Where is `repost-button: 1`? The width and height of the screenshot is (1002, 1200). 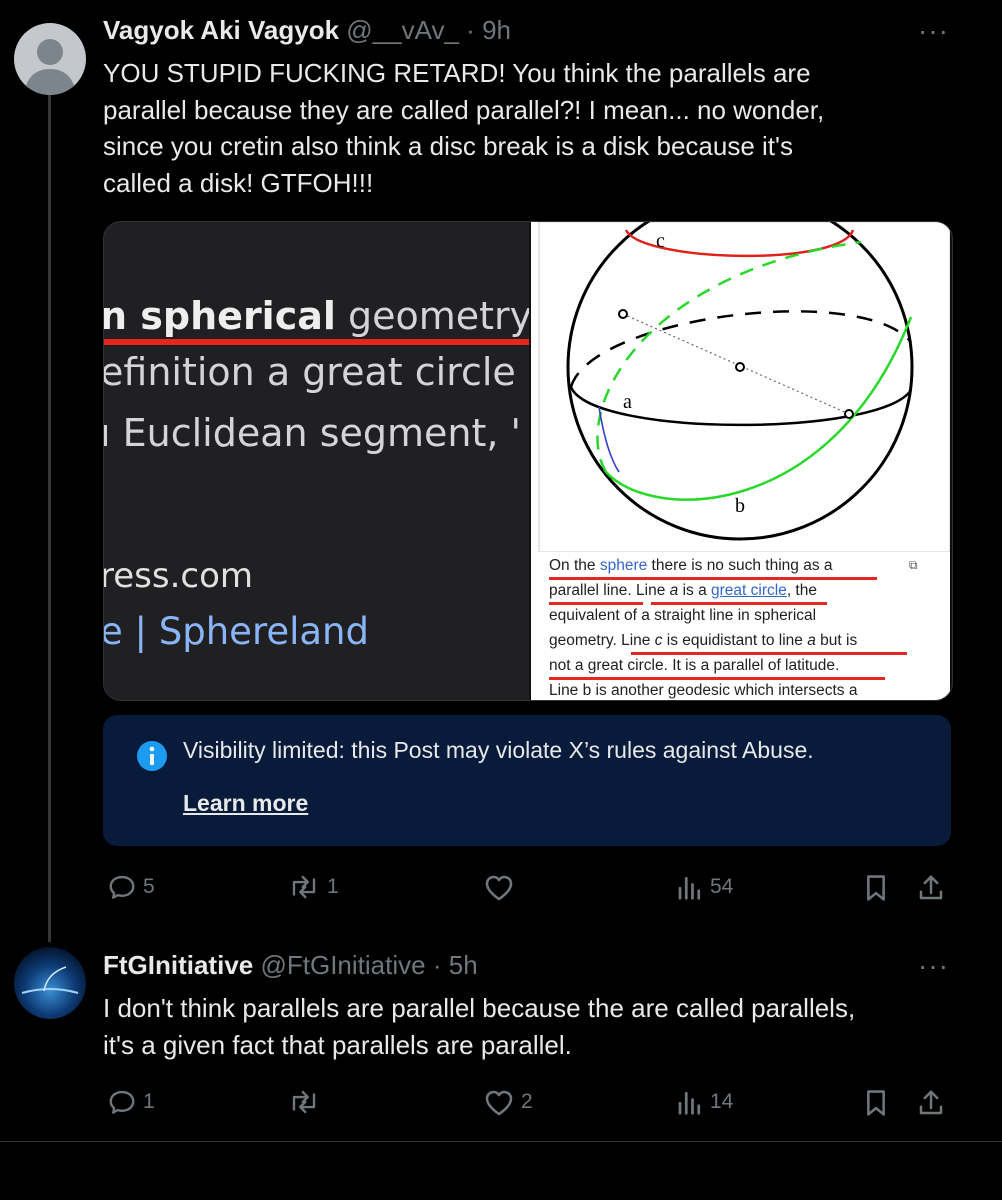
repost-button: 1 is located at coordinates (313, 887).